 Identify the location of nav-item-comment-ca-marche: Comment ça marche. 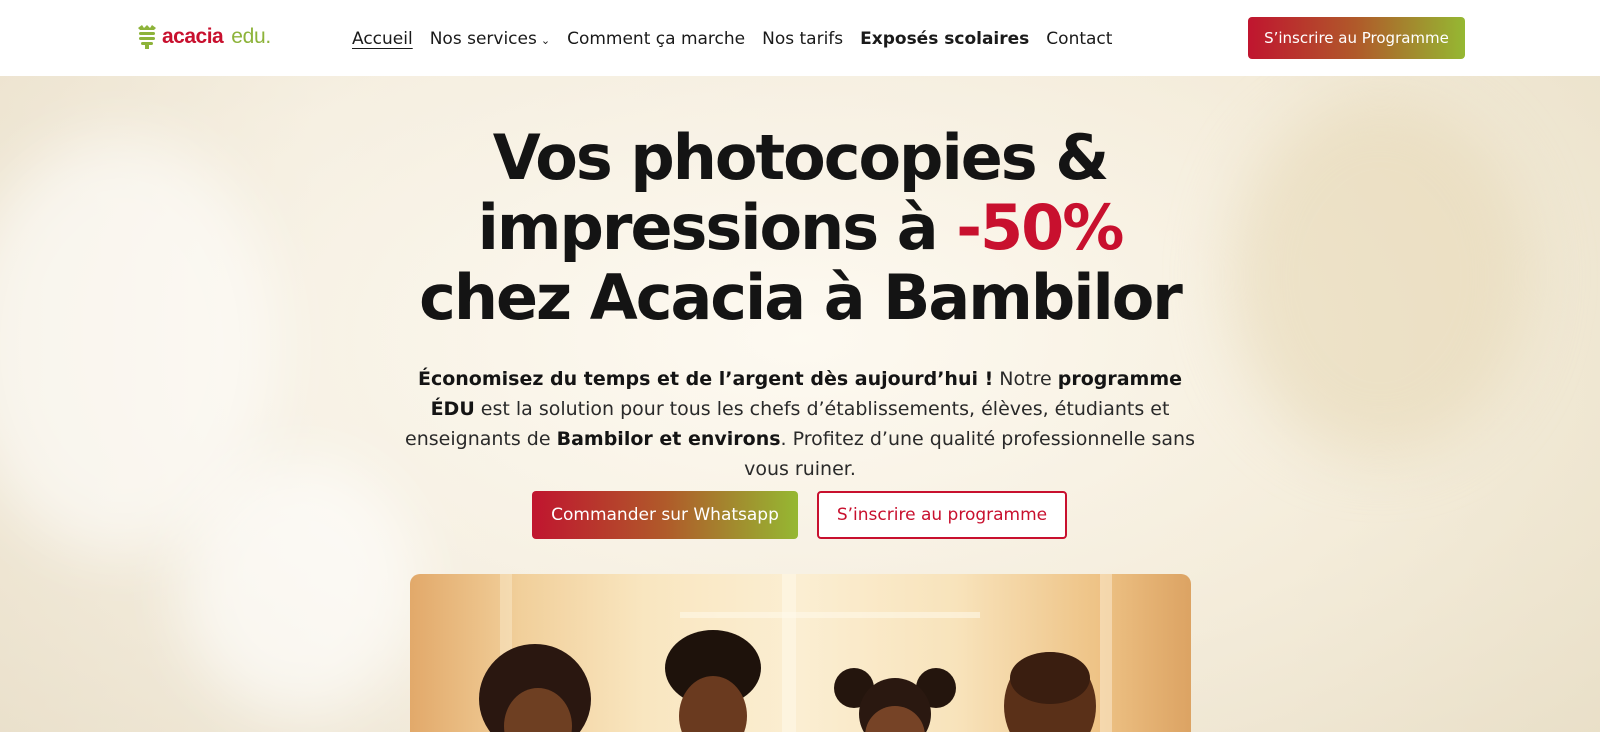
(656, 39).